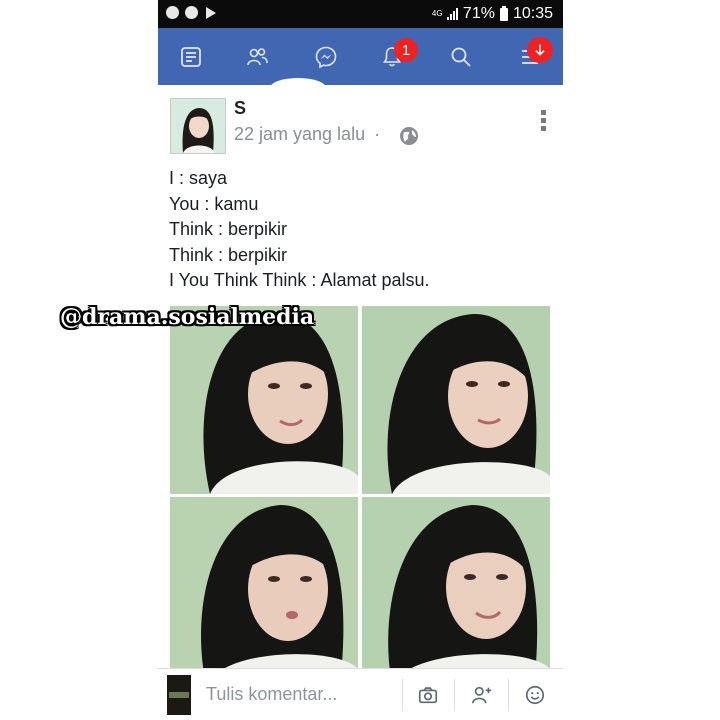  Describe the element at coordinates (532, 13) in the screenshot. I see `clock: 10:35` at that location.